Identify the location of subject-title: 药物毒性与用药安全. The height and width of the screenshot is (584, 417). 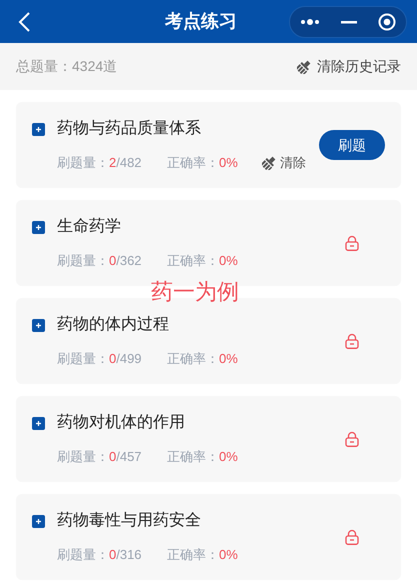
(129, 521).